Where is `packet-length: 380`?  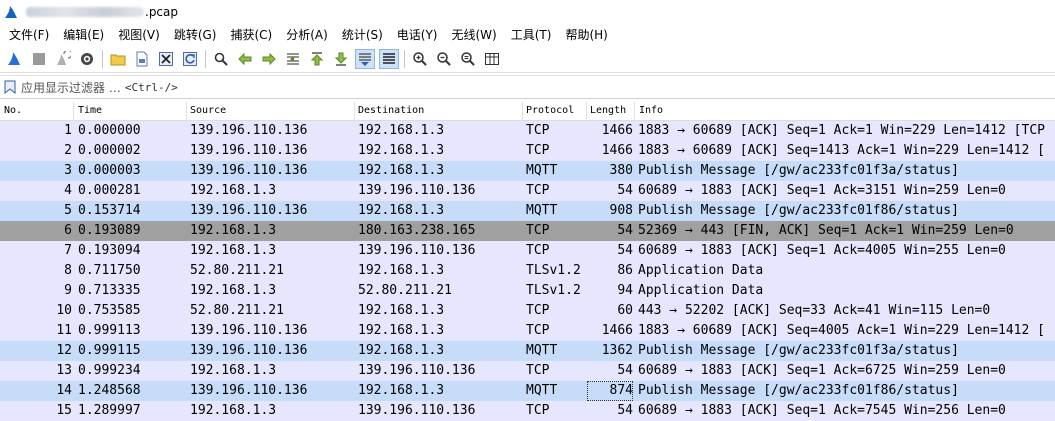
packet-length: 380 is located at coordinates (621, 170).